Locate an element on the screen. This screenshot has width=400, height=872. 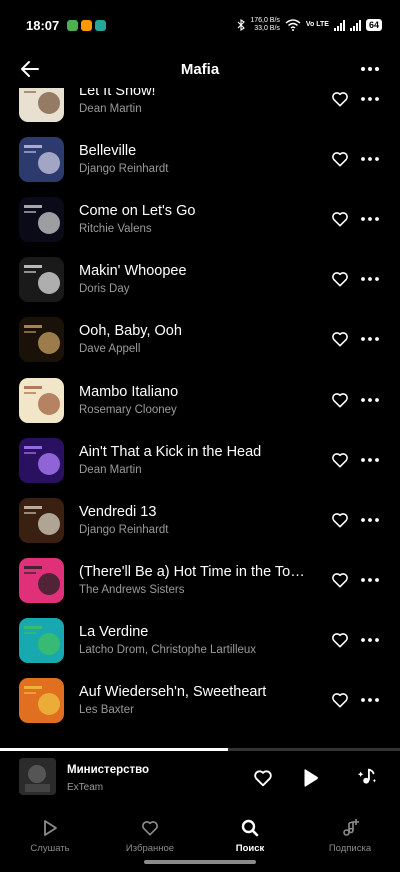
back-arrow-icon is located at coordinates (30, 69).